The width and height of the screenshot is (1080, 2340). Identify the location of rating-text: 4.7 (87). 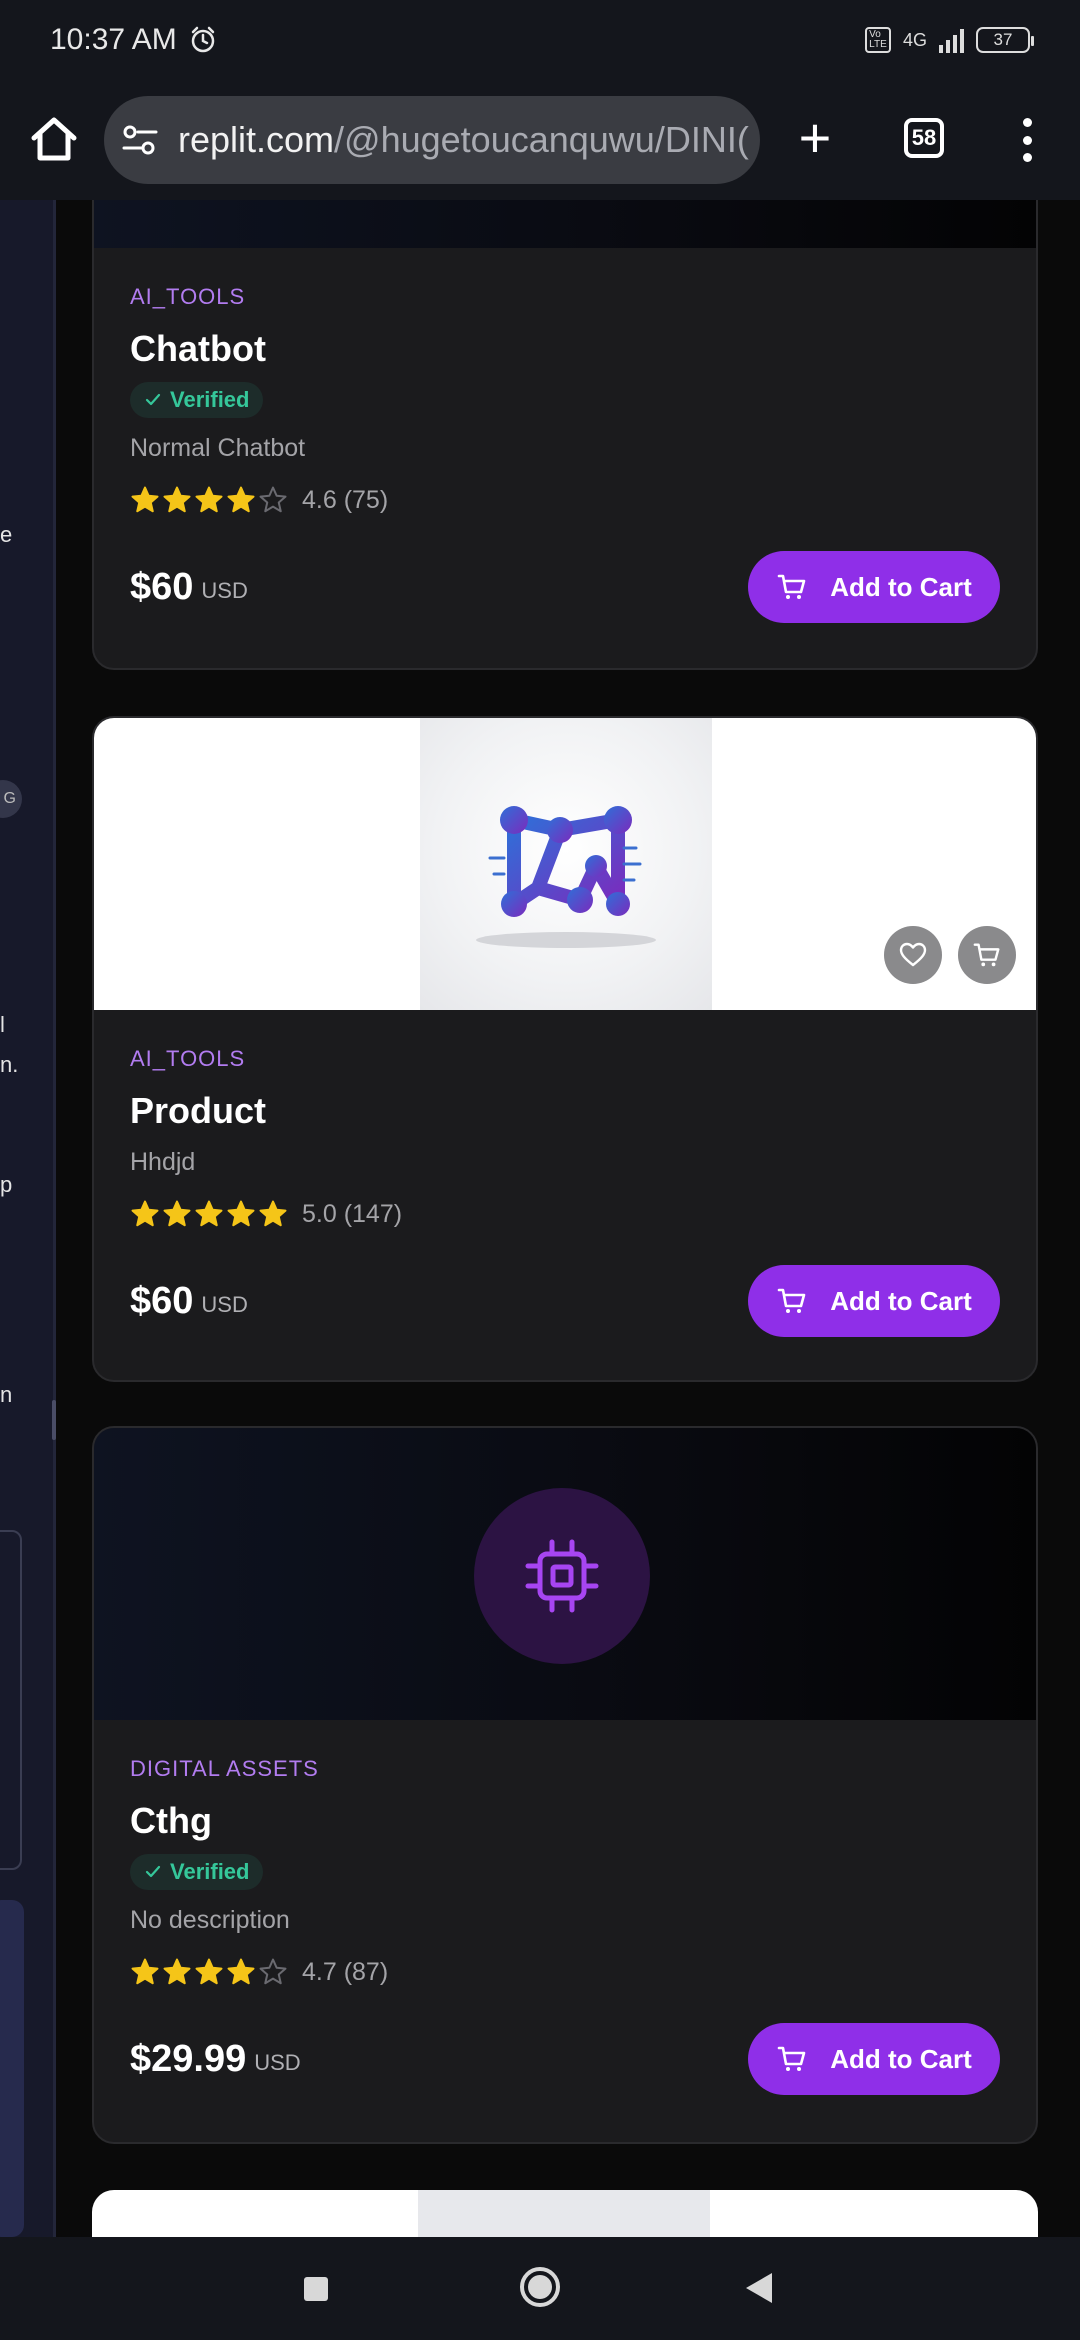
(345, 1971).